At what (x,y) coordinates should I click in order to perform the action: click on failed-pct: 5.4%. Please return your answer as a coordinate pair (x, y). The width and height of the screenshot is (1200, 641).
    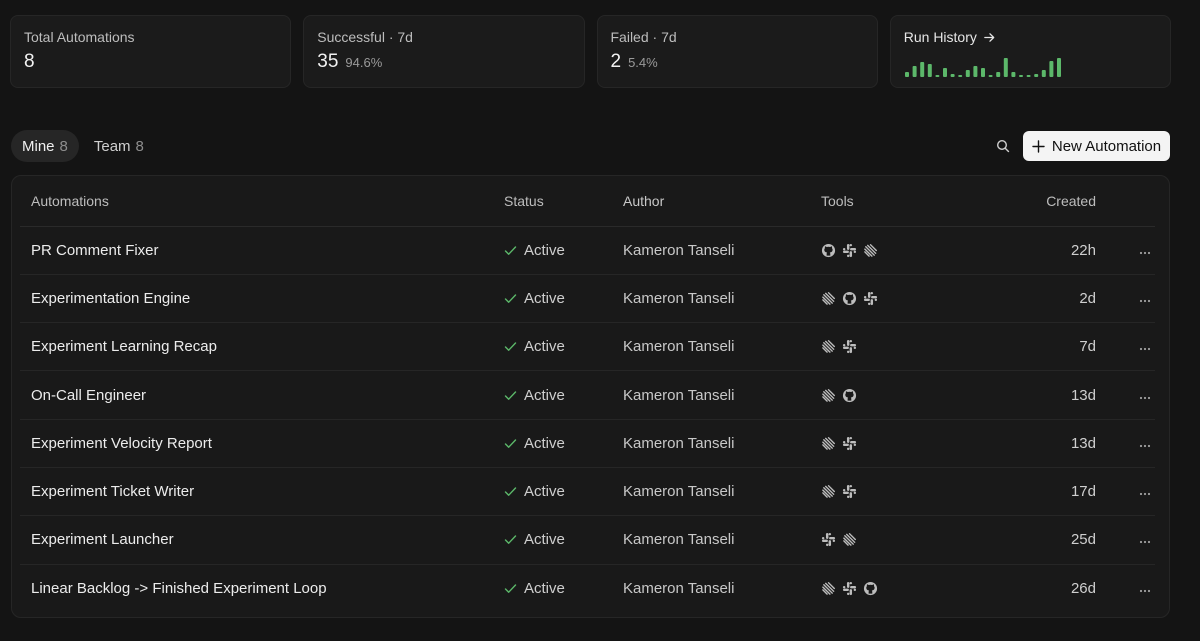
    Looking at the image, I should click on (643, 62).